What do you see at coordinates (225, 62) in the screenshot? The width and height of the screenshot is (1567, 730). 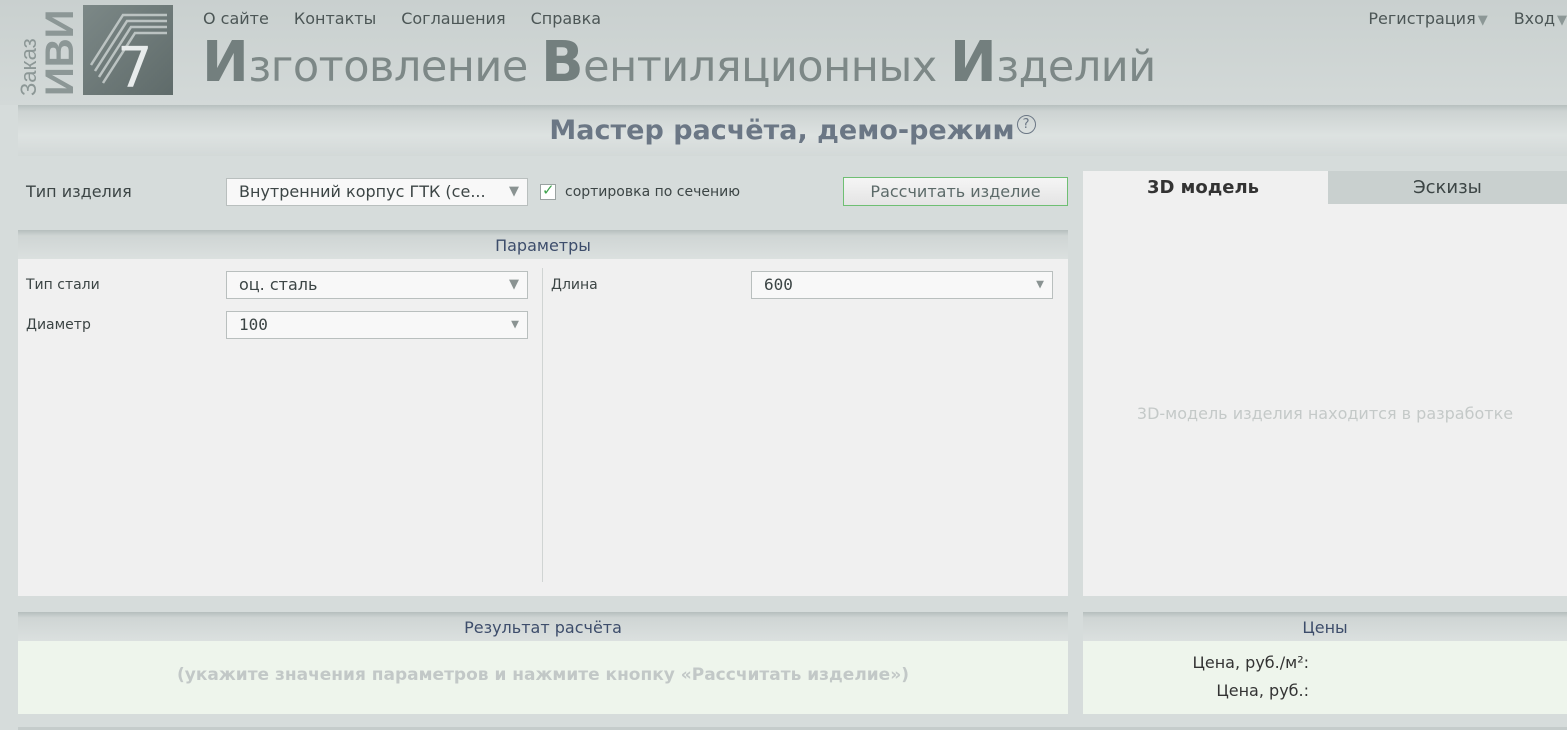 I see `brand-word1-cap: И` at bounding box center [225, 62].